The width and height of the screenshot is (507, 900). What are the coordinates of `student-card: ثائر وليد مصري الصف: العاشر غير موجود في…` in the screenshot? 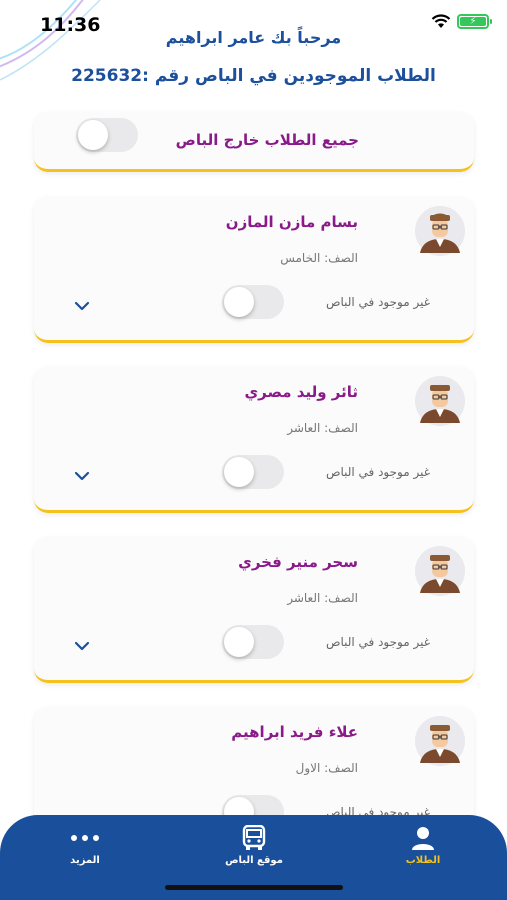 It's located at (254, 440).